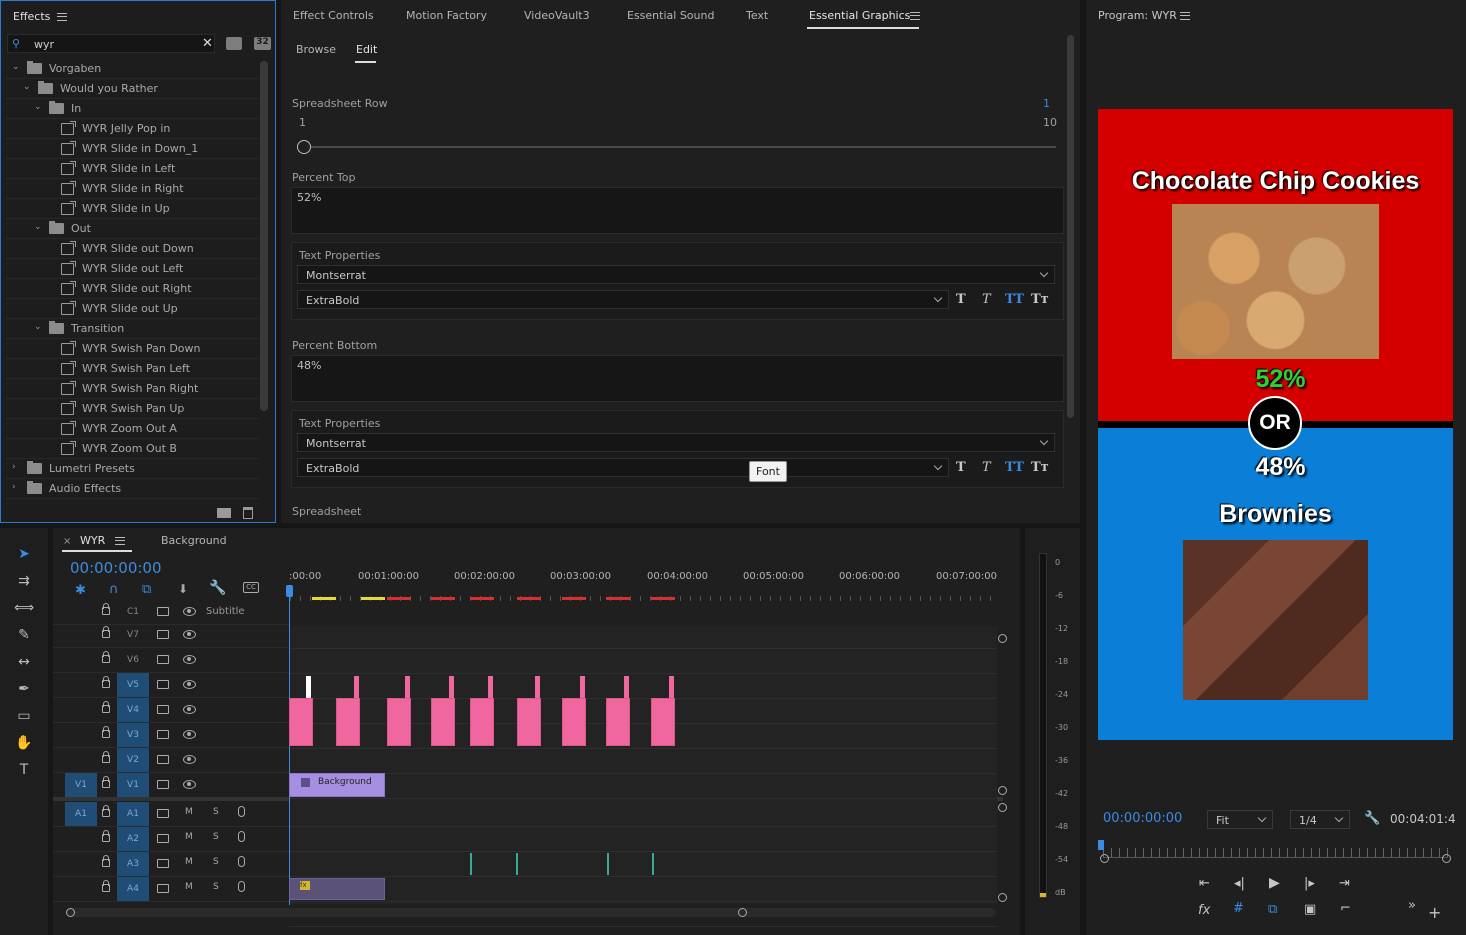 This screenshot has width=1466, height=935. Describe the element at coordinates (24, 556) in the screenshot. I see `selection-tool-icon: ➤` at that location.